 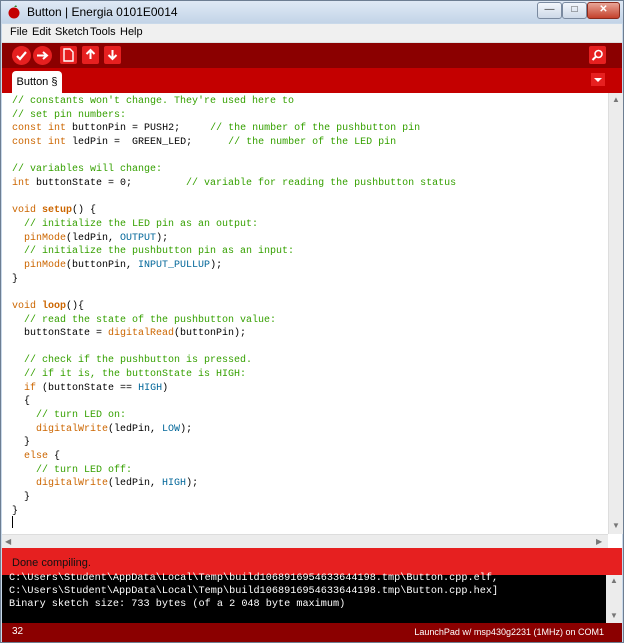 I want to click on upload-icon, so click(x=43, y=55).